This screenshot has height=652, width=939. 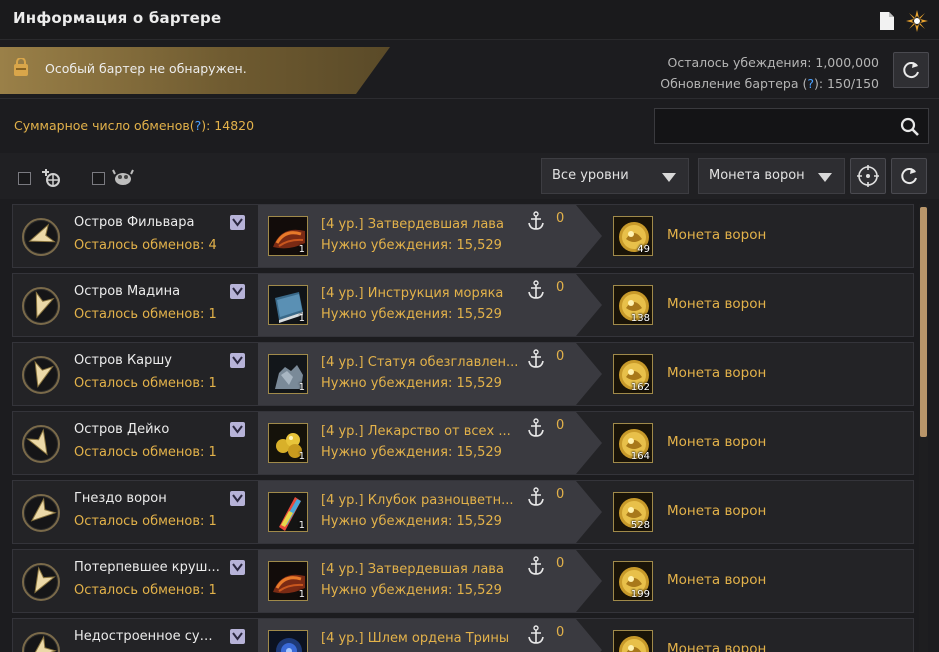 What do you see at coordinates (633, 512) in the screenshot?
I see `get-item-slot: 528` at bounding box center [633, 512].